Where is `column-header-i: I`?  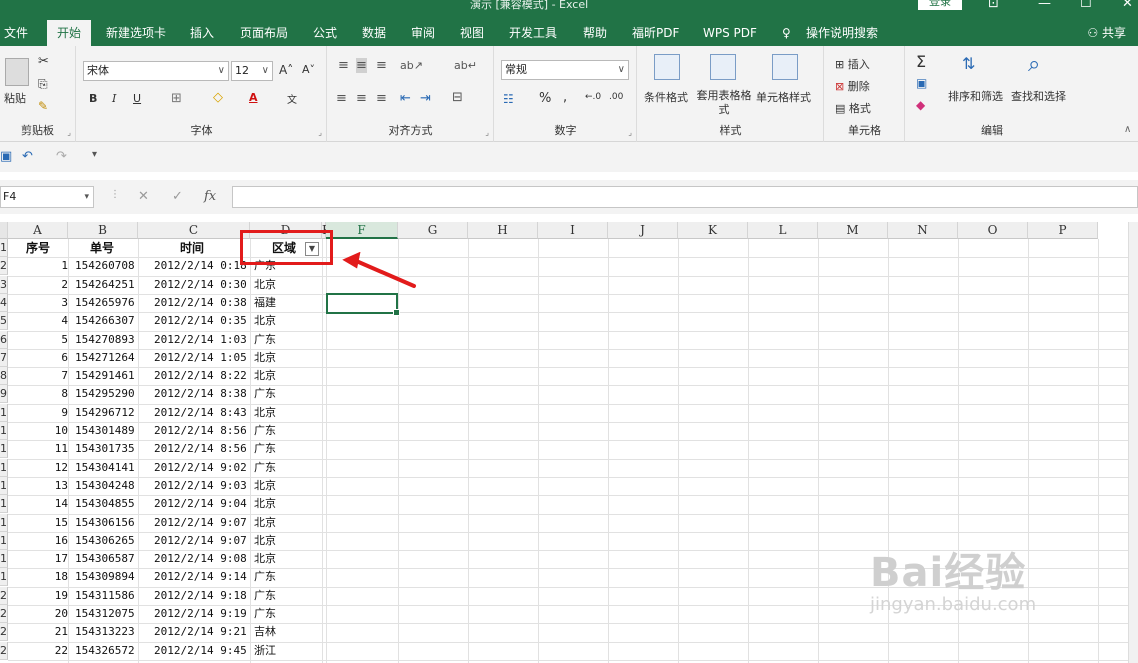
column-header-i: I is located at coordinates (573, 230).